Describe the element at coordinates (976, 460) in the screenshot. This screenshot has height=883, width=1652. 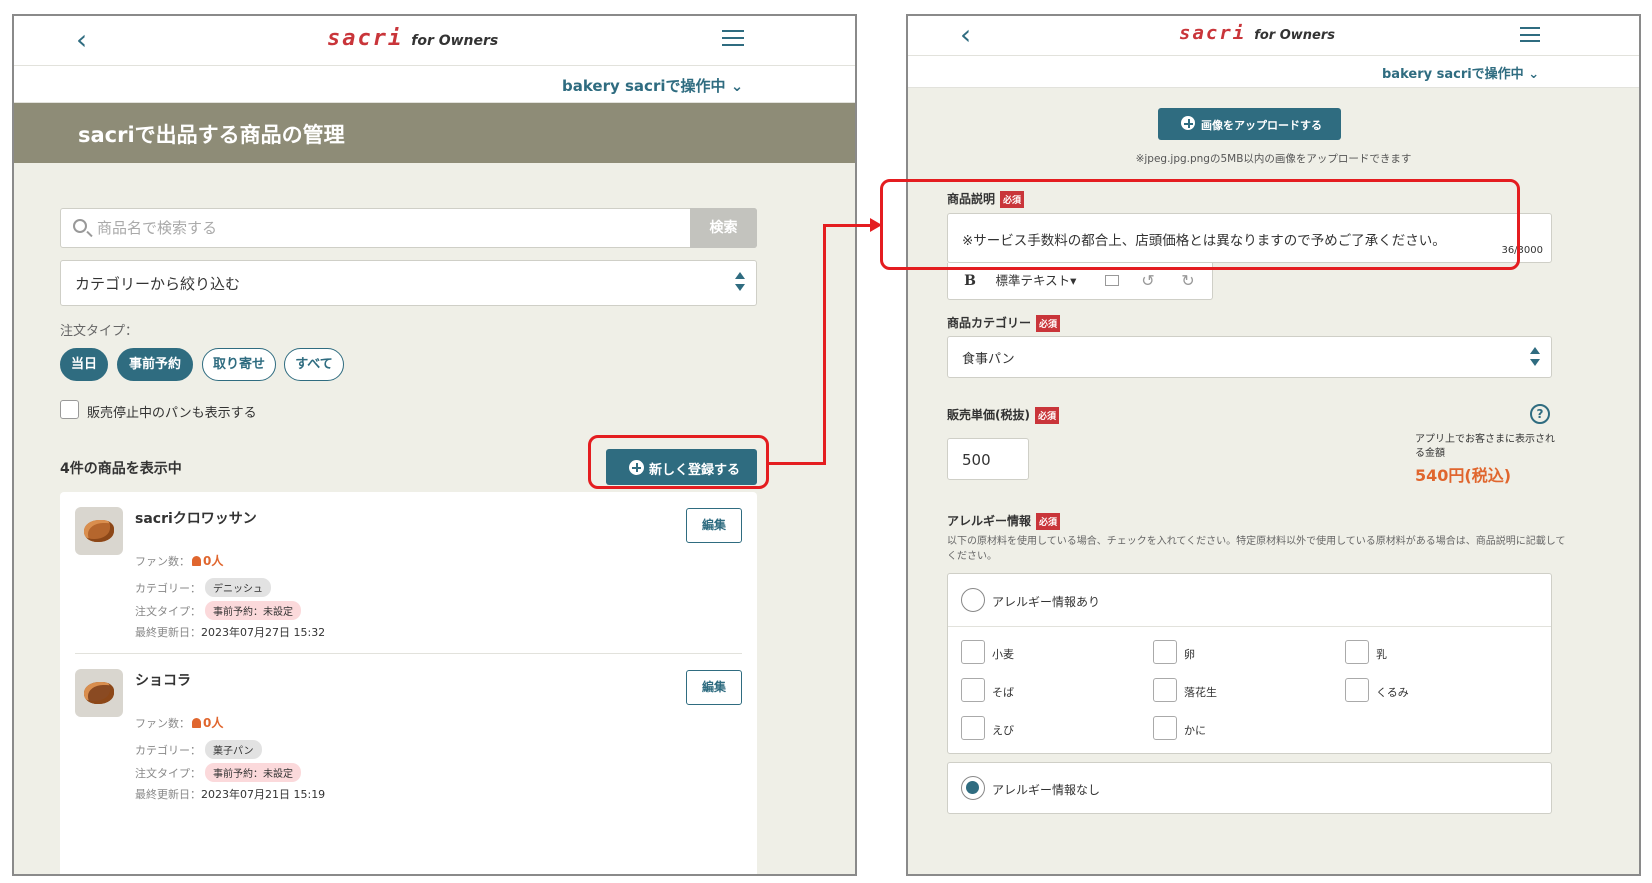
I see `price-value: 500` at that location.